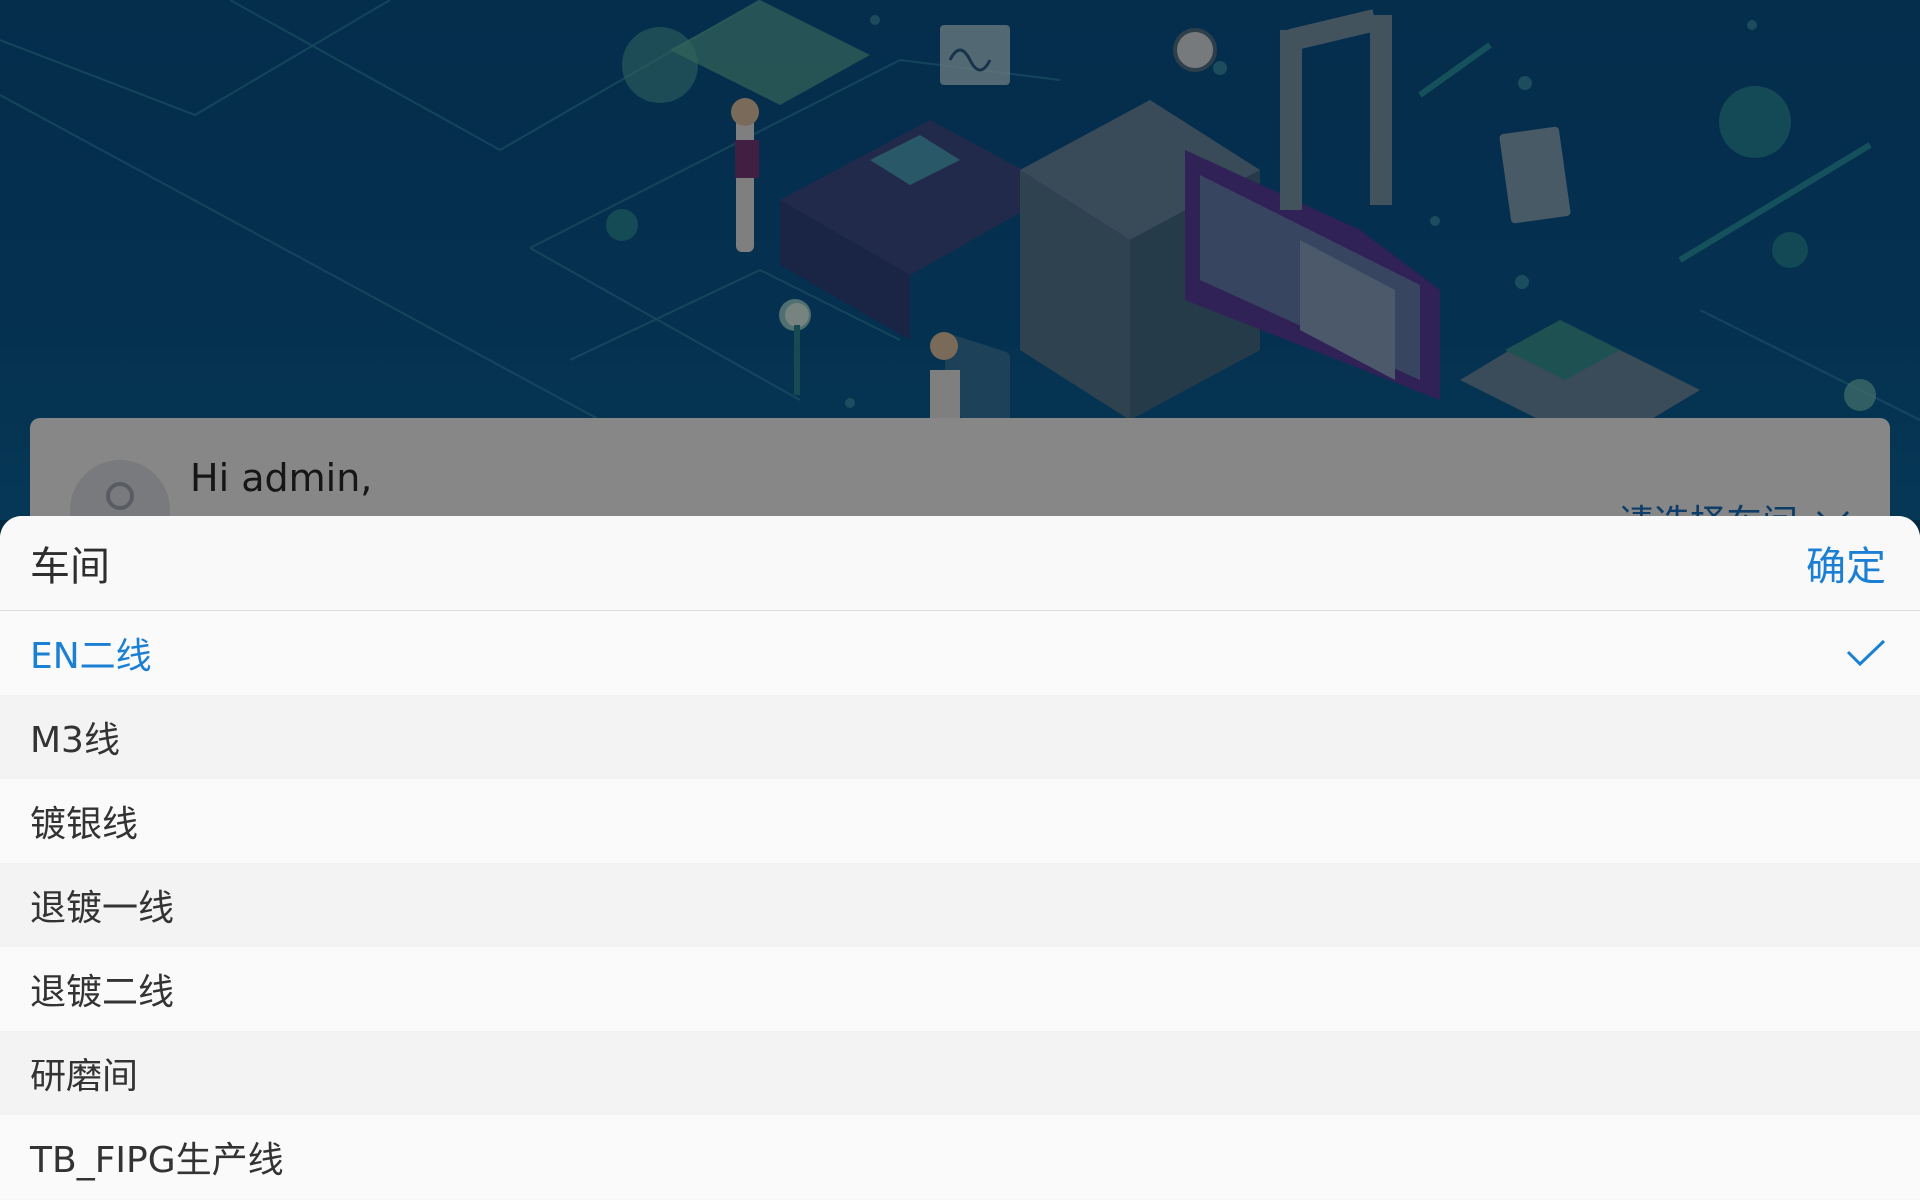 The width and height of the screenshot is (1920, 1200). I want to click on picker-title: 车间, so click(70, 567).